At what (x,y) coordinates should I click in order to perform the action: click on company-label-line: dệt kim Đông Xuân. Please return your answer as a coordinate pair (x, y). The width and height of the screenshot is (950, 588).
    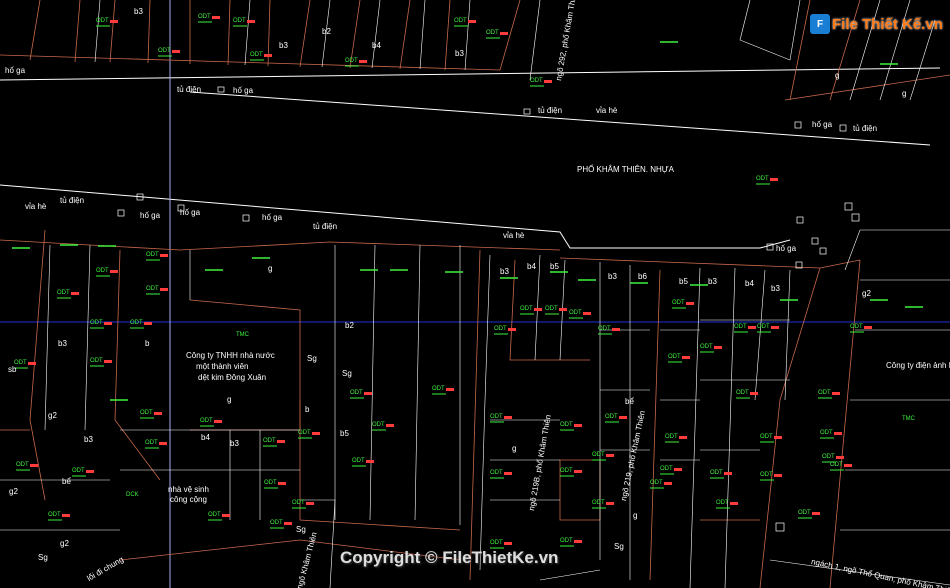
    Looking at the image, I should click on (232, 377).